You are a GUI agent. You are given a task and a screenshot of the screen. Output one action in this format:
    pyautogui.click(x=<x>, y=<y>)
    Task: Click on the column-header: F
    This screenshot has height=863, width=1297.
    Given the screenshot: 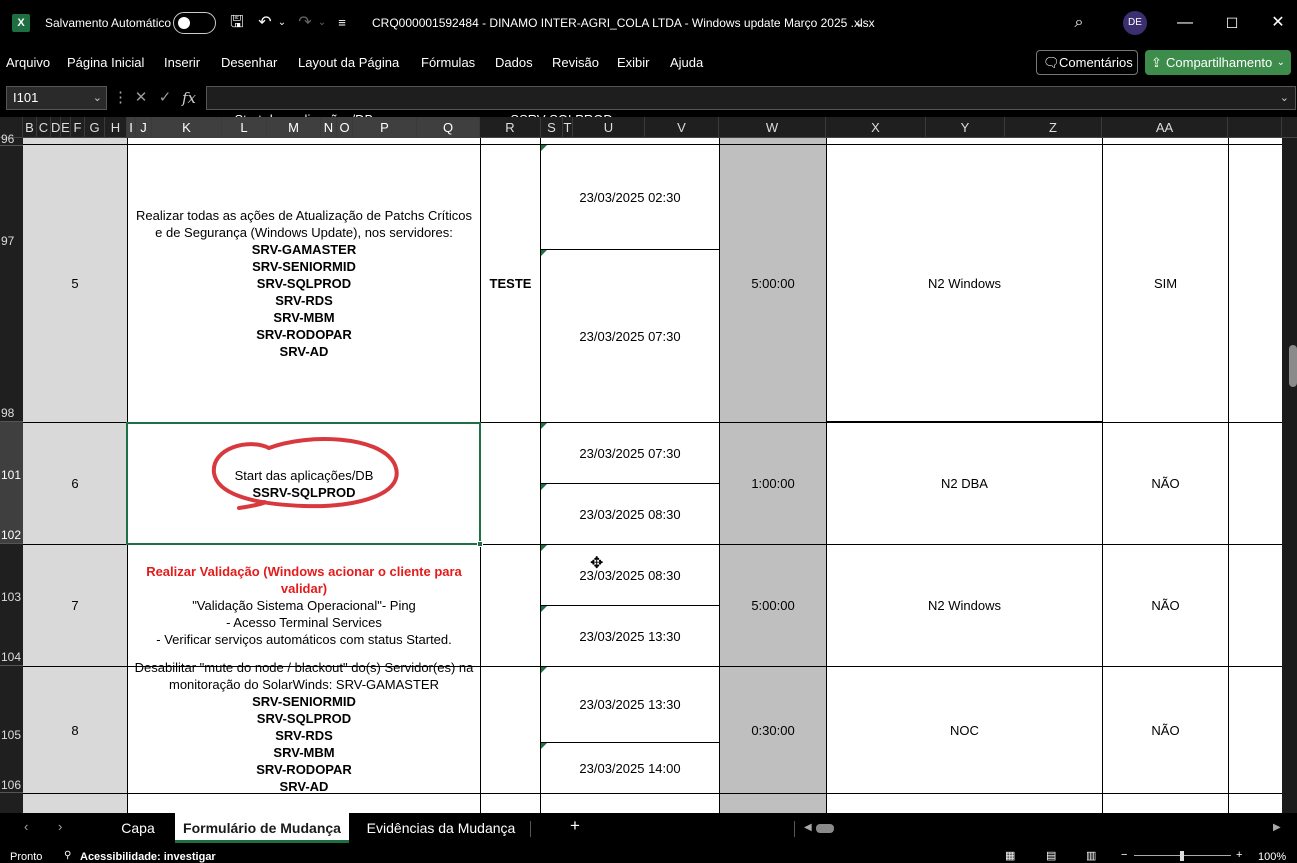 What is the action you would take?
    pyautogui.click(x=78, y=127)
    